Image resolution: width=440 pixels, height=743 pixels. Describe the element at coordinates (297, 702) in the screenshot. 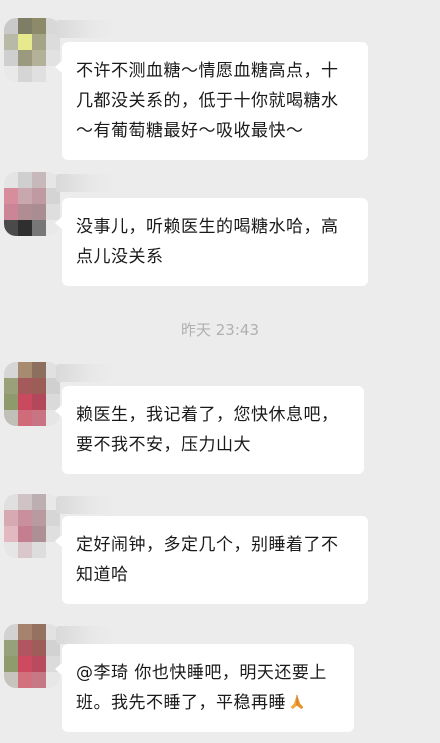

I see `praying-hands-icon` at that location.